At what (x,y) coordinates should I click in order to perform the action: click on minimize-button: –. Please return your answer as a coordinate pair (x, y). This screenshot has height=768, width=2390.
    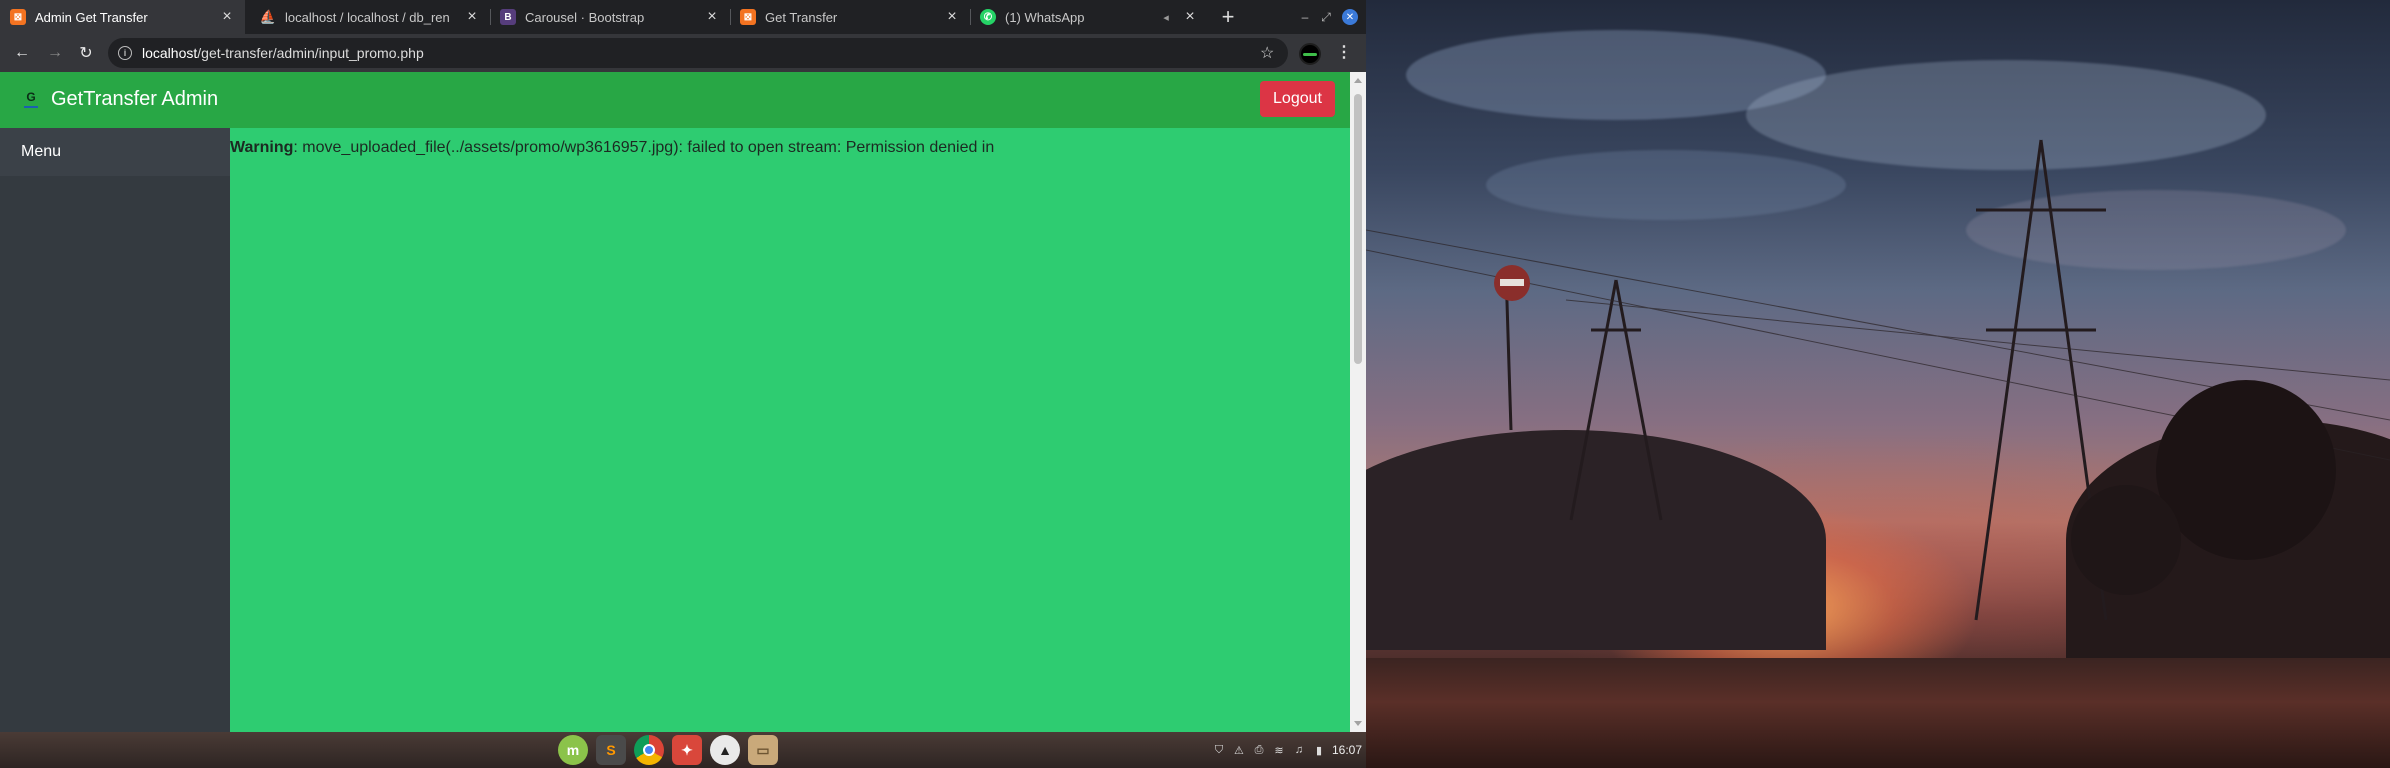
    Looking at the image, I should click on (1305, 17).